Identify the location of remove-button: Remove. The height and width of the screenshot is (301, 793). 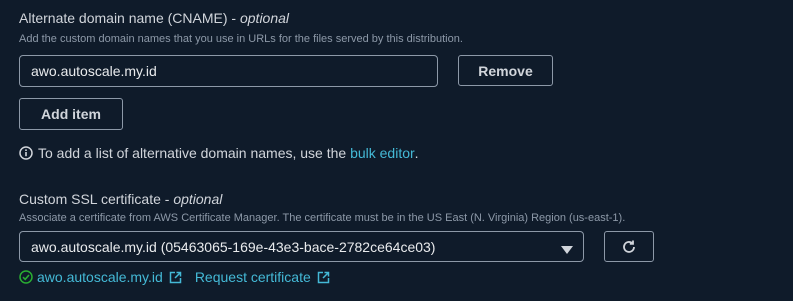
(505, 70).